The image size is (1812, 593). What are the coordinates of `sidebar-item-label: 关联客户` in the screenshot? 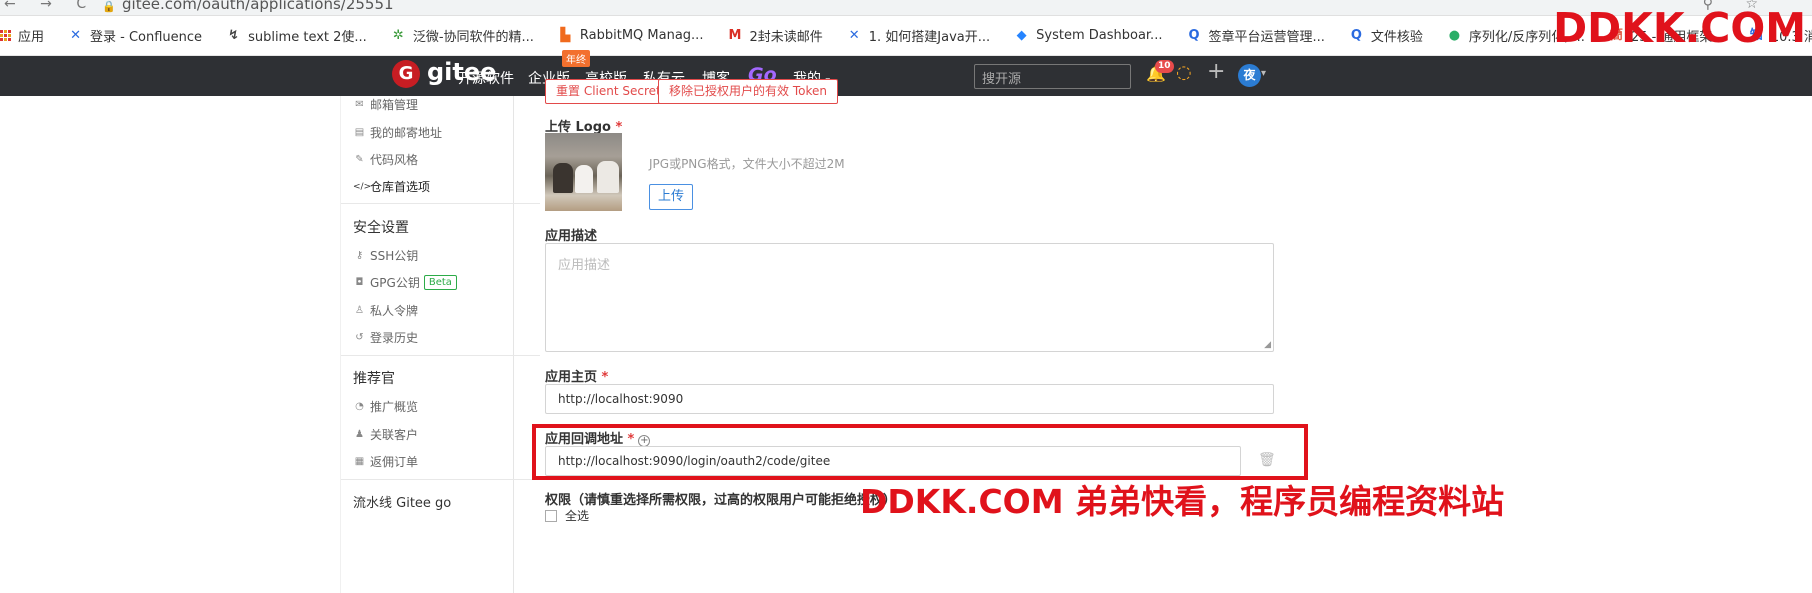 It's located at (394, 435).